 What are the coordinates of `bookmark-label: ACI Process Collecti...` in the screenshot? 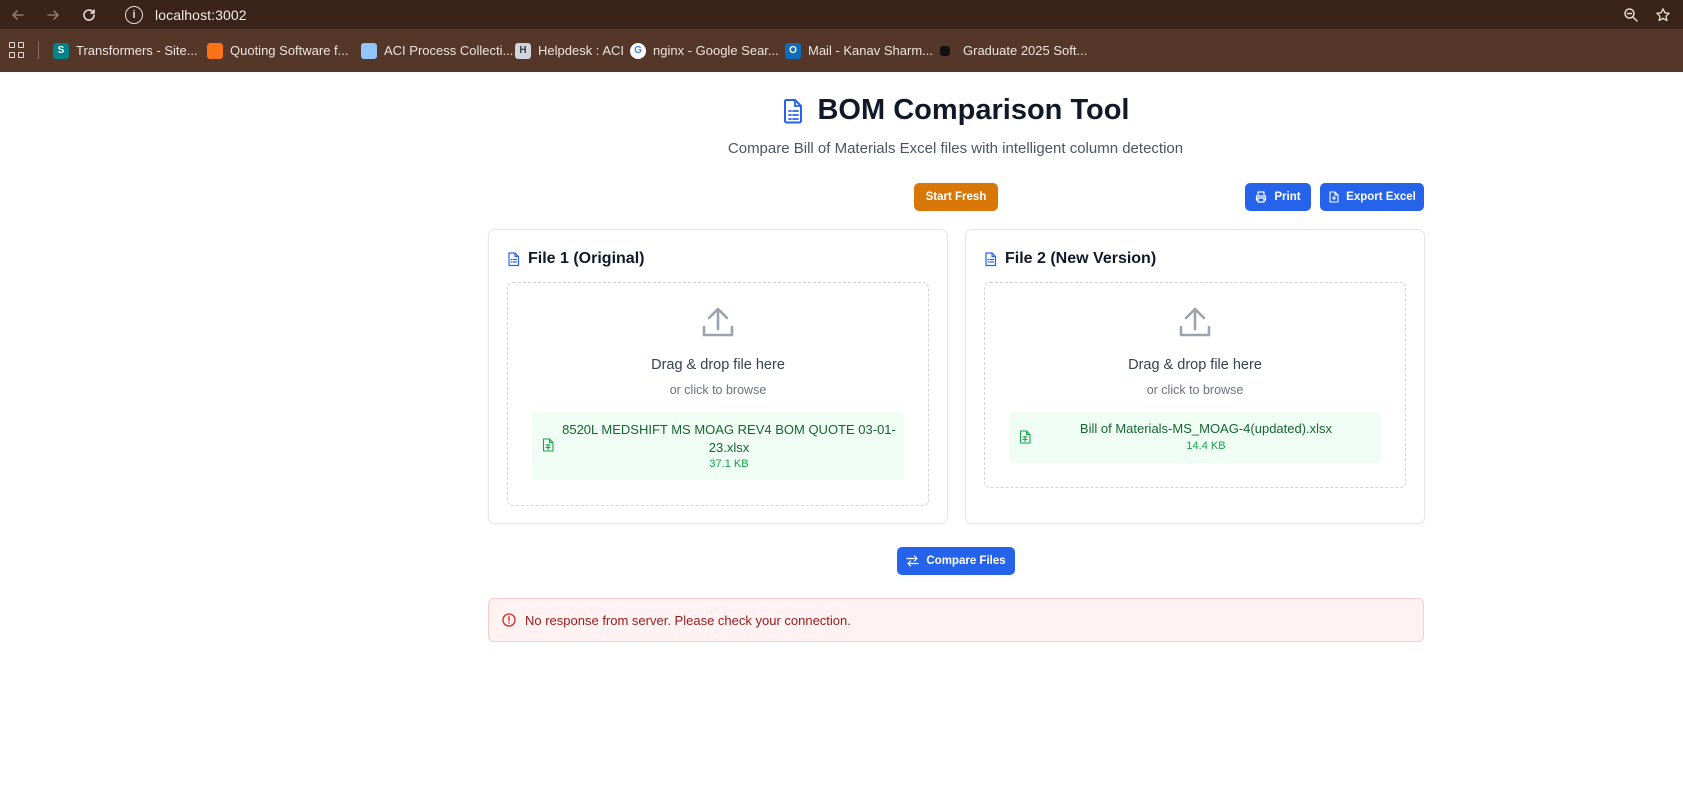 It's located at (449, 50).